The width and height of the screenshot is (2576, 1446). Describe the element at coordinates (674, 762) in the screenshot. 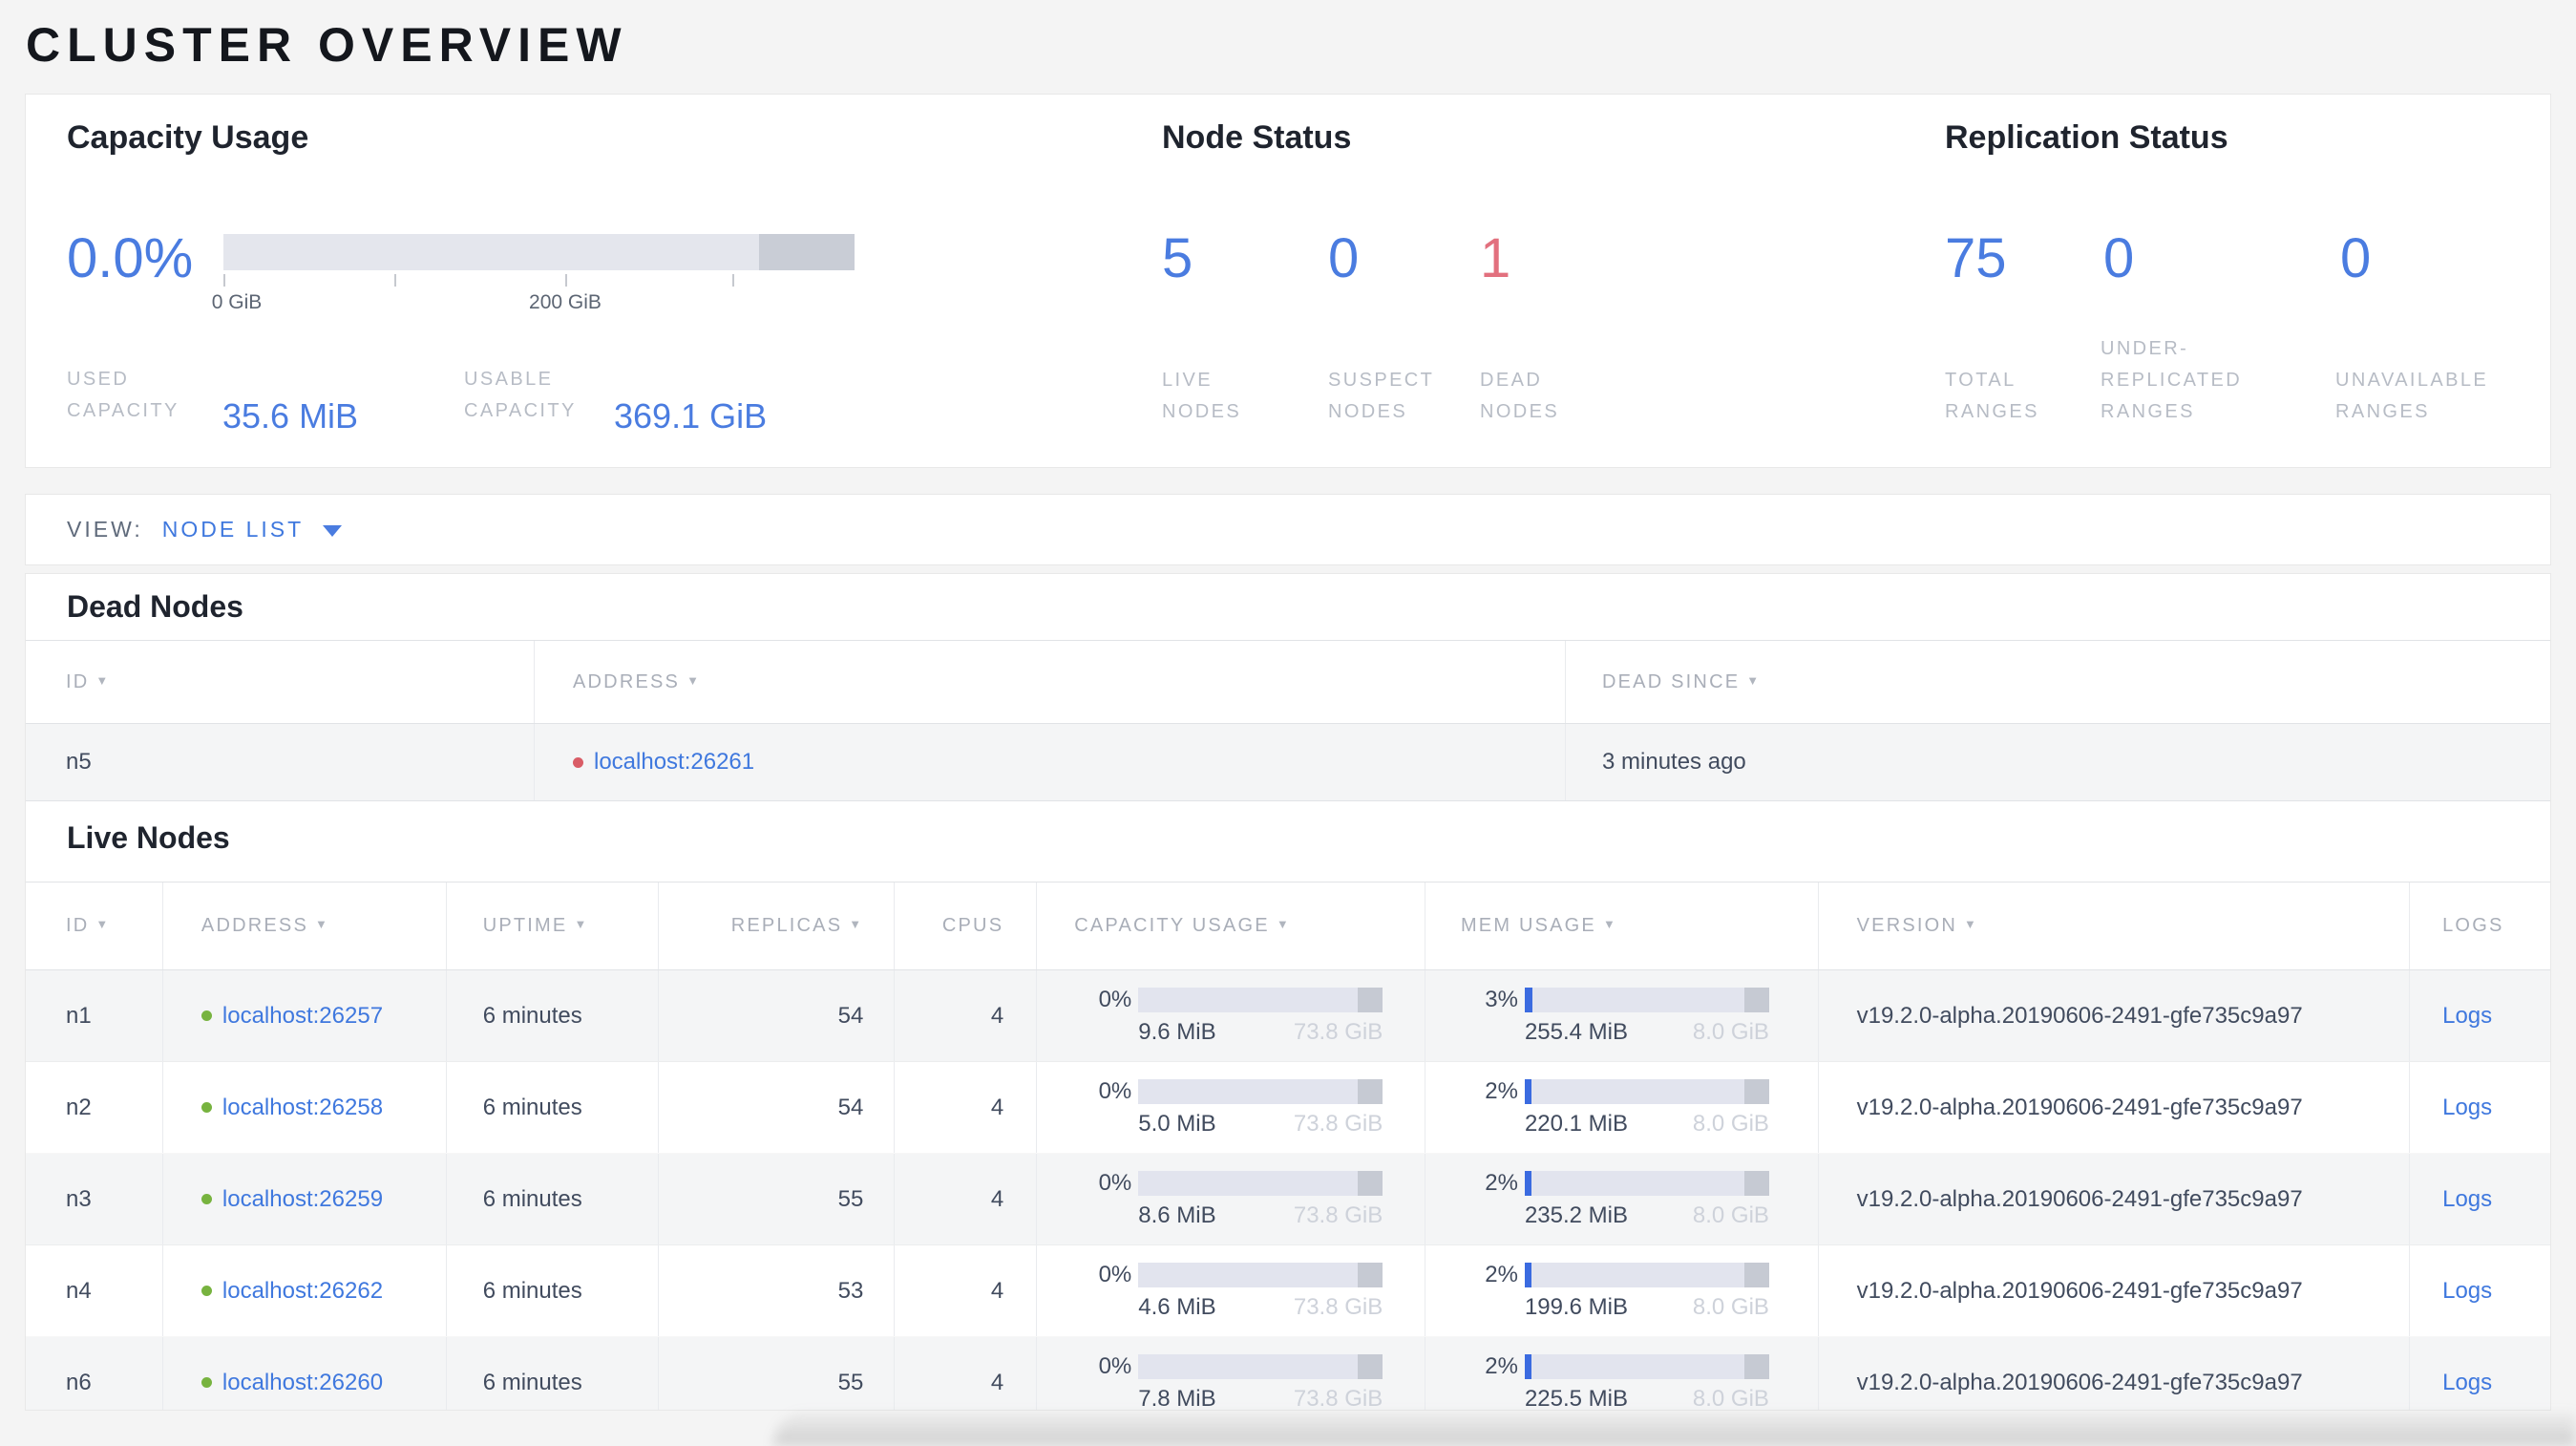

I see `dead-node-address-link: localhost:26261` at that location.